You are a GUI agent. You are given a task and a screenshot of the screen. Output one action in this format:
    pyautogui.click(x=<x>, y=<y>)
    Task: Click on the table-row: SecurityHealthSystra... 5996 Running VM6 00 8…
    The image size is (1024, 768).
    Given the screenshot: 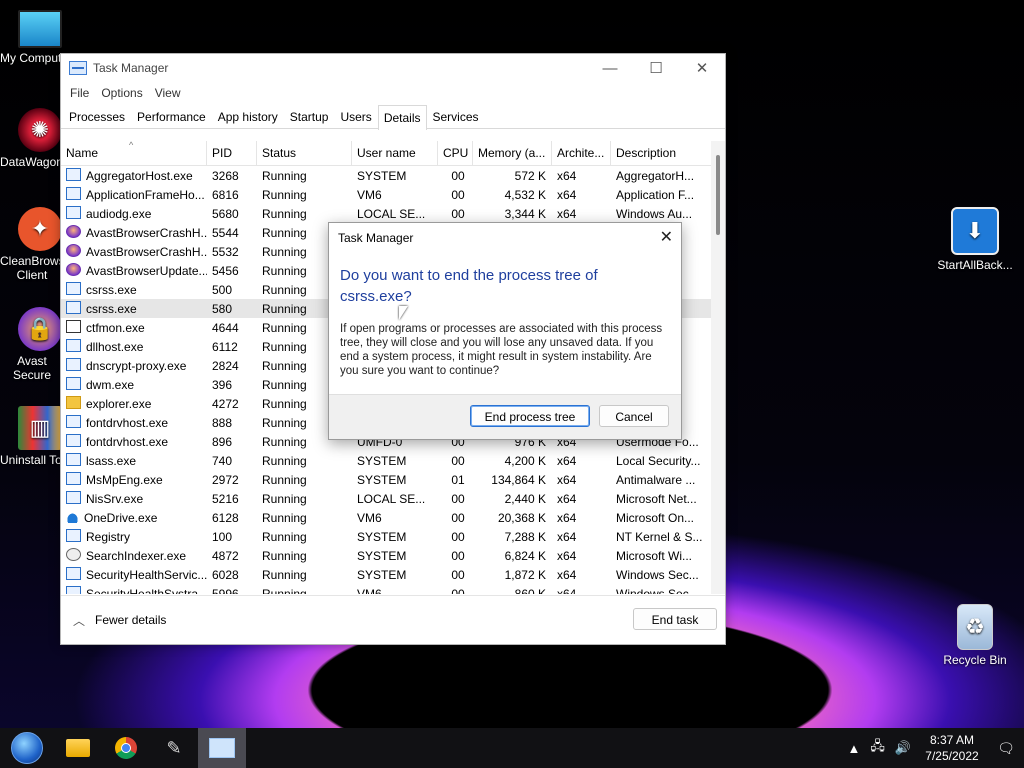 What is the action you would take?
    pyautogui.click(x=386, y=589)
    